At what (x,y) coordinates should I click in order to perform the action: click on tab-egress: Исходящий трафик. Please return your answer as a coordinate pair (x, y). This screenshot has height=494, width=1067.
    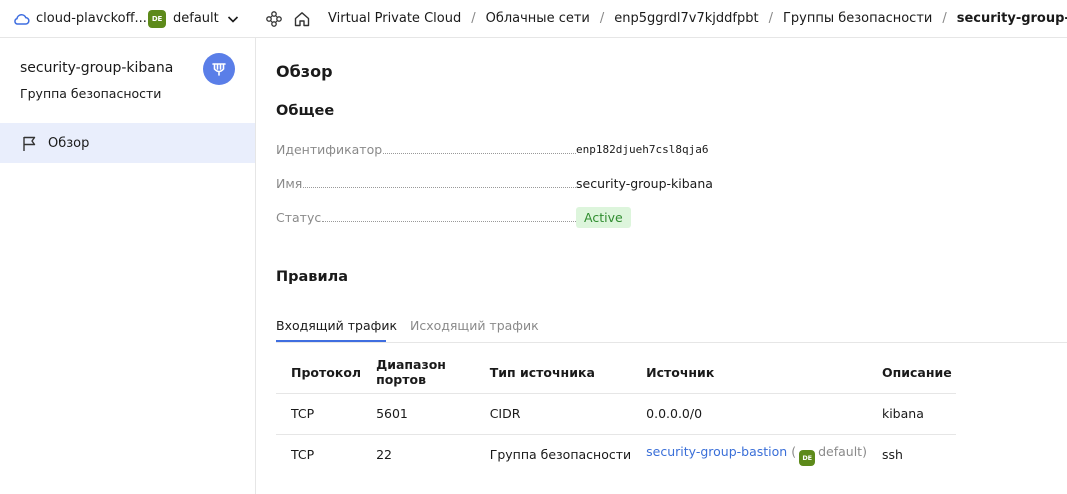
    Looking at the image, I should click on (474, 325).